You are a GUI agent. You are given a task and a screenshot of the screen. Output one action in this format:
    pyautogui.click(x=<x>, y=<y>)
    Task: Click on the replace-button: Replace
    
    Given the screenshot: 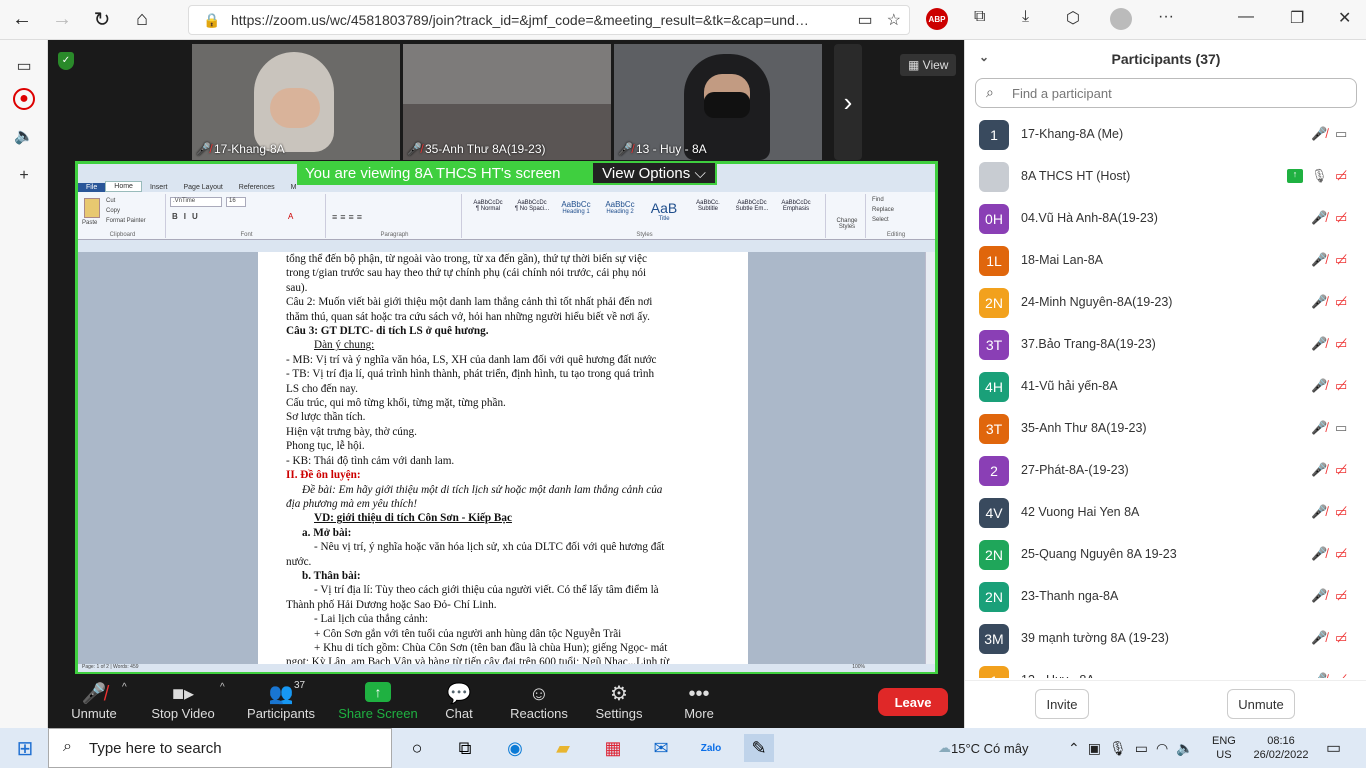 What is the action you would take?
    pyautogui.click(x=883, y=210)
    